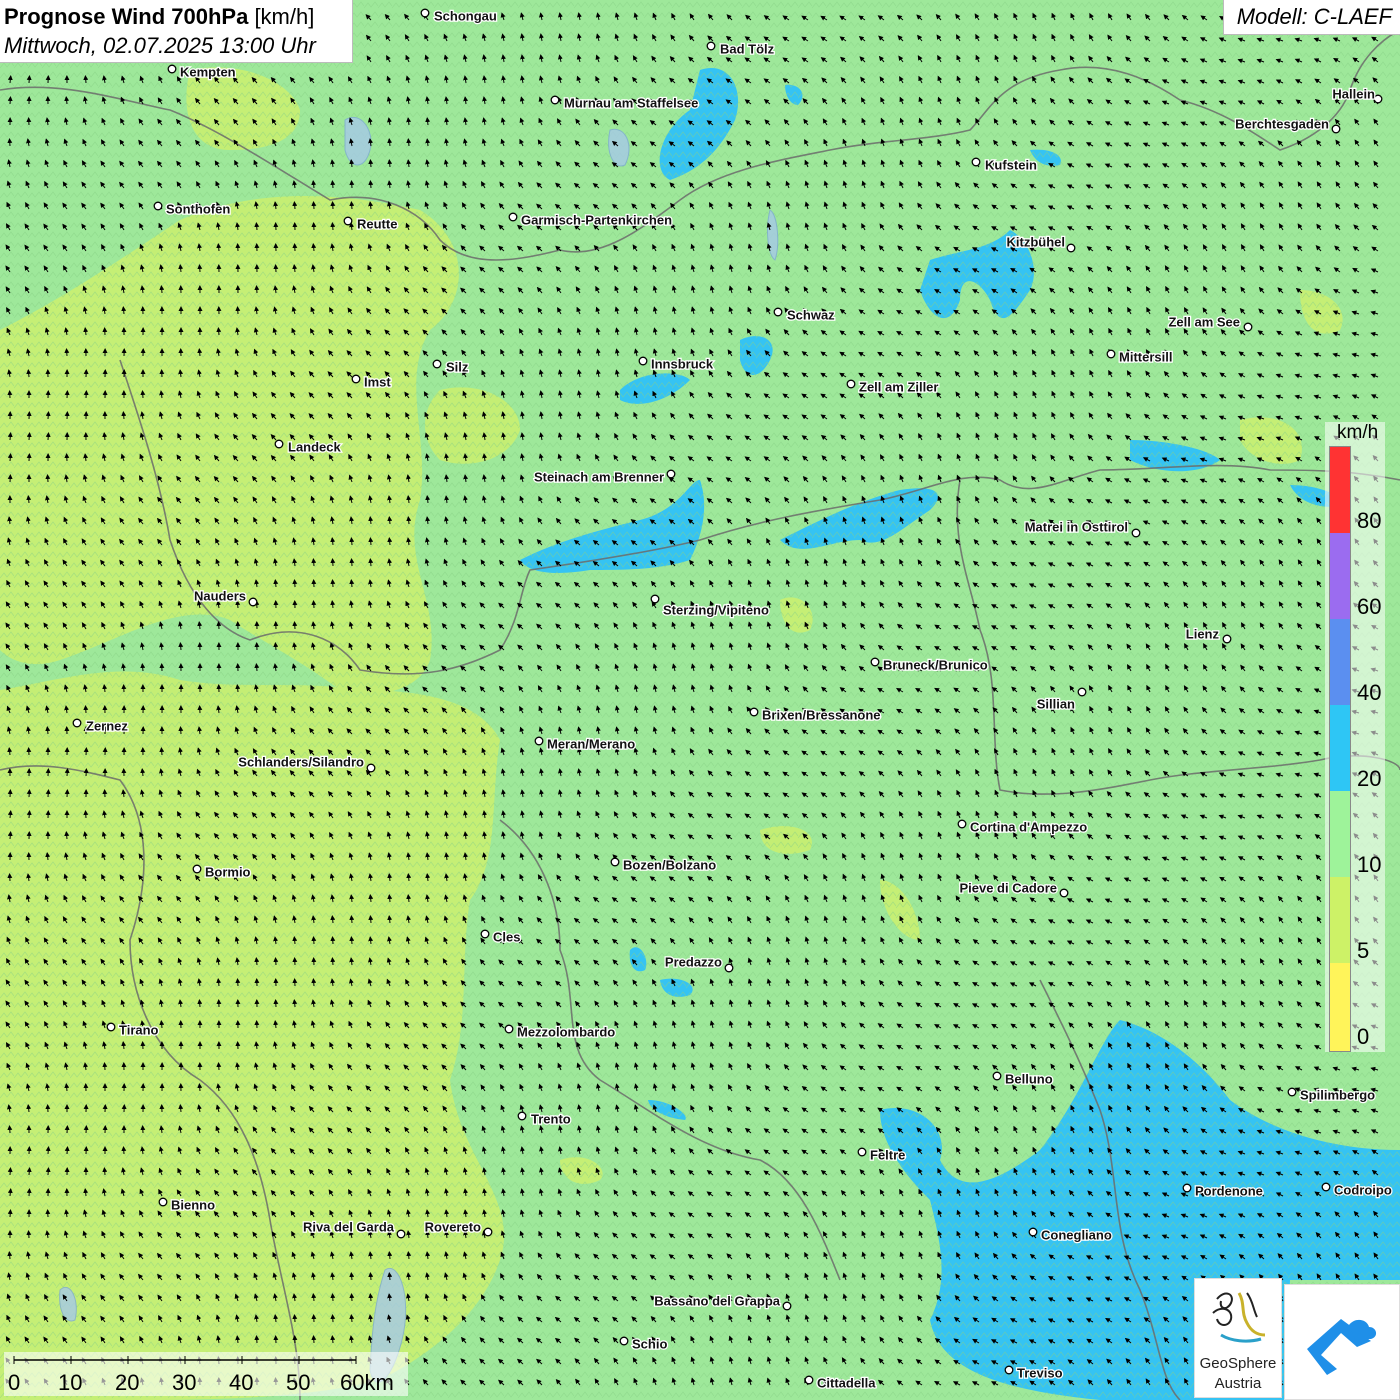 This screenshot has width=1400, height=1400. I want to click on city-label: Kufstein, so click(1011, 164).